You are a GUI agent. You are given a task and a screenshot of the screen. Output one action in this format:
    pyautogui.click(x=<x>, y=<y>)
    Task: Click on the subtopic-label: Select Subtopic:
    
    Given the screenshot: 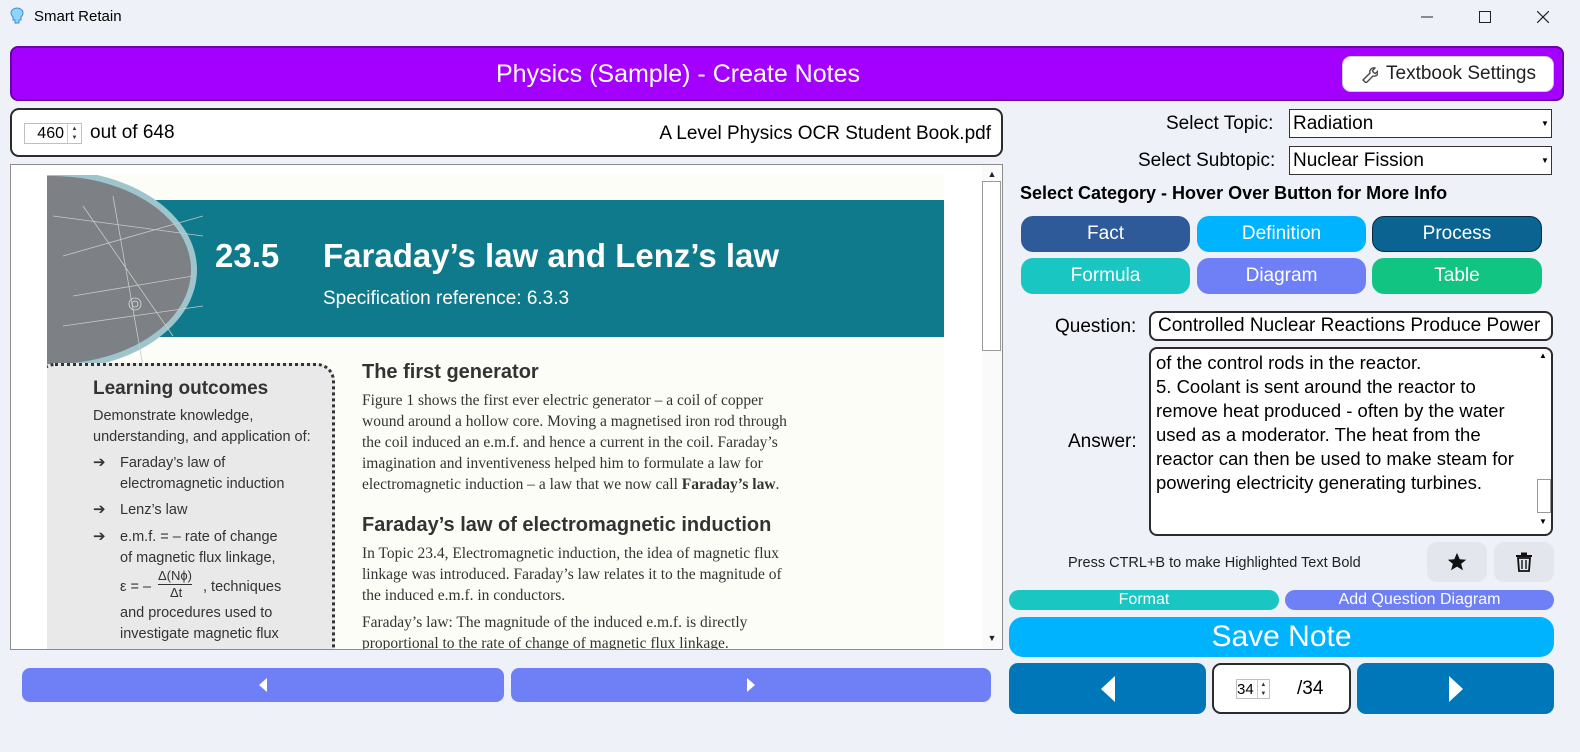 What is the action you would take?
    pyautogui.click(x=1207, y=160)
    